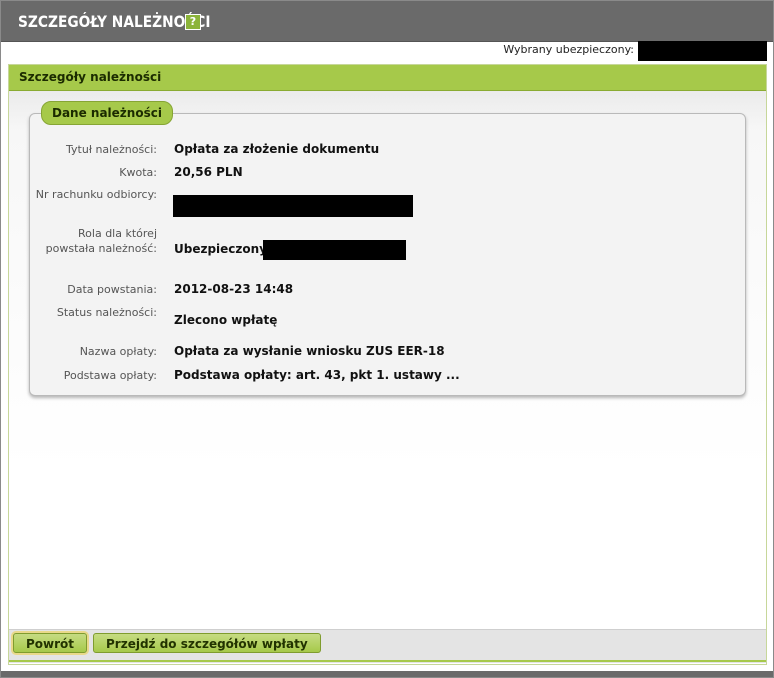 The height and width of the screenshot is (678, 774). I want to click on go-to-payment-details-button: Przejdź do szczegółów wpłaty, so click(207, 643).